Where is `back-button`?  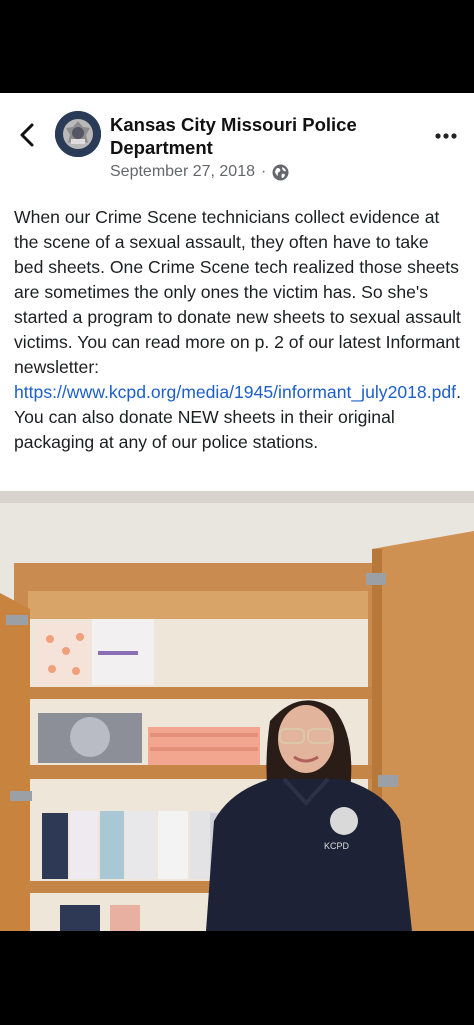
back-button is located at coordinates (28, 135).